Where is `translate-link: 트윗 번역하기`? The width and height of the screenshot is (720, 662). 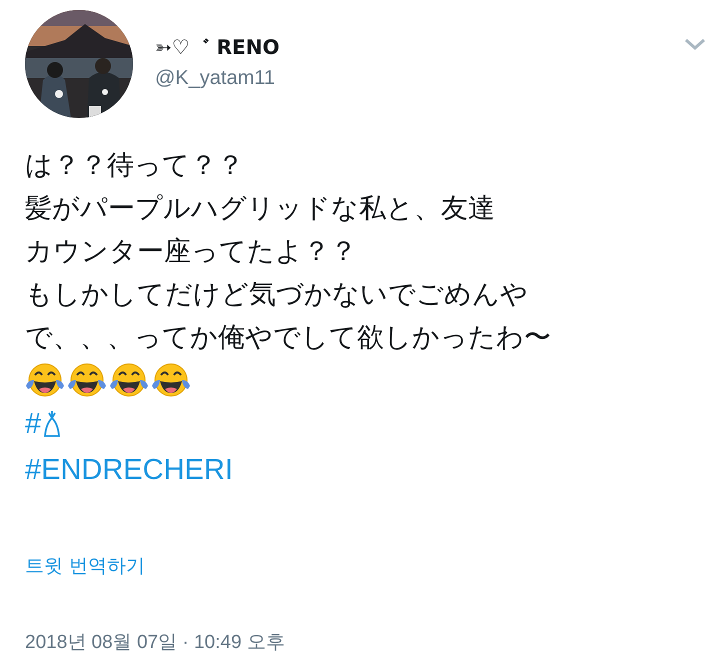
translate-link: 트윗 번역하기 is located at coordinates (85, 566).